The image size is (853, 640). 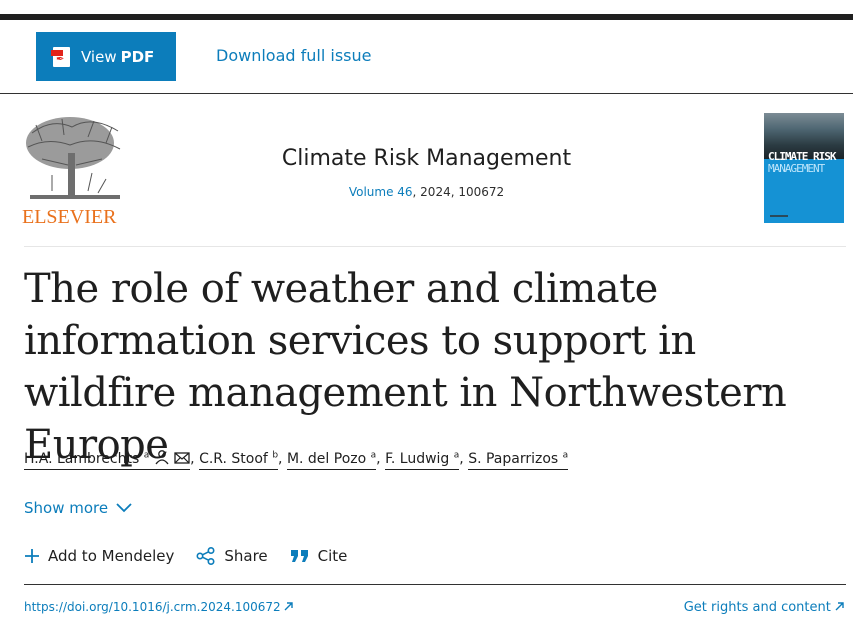 What do you see at coordinates (757, 607) in the screenshot?
I see `rights-text: Get rights and content` at bounding box center [757, 607].